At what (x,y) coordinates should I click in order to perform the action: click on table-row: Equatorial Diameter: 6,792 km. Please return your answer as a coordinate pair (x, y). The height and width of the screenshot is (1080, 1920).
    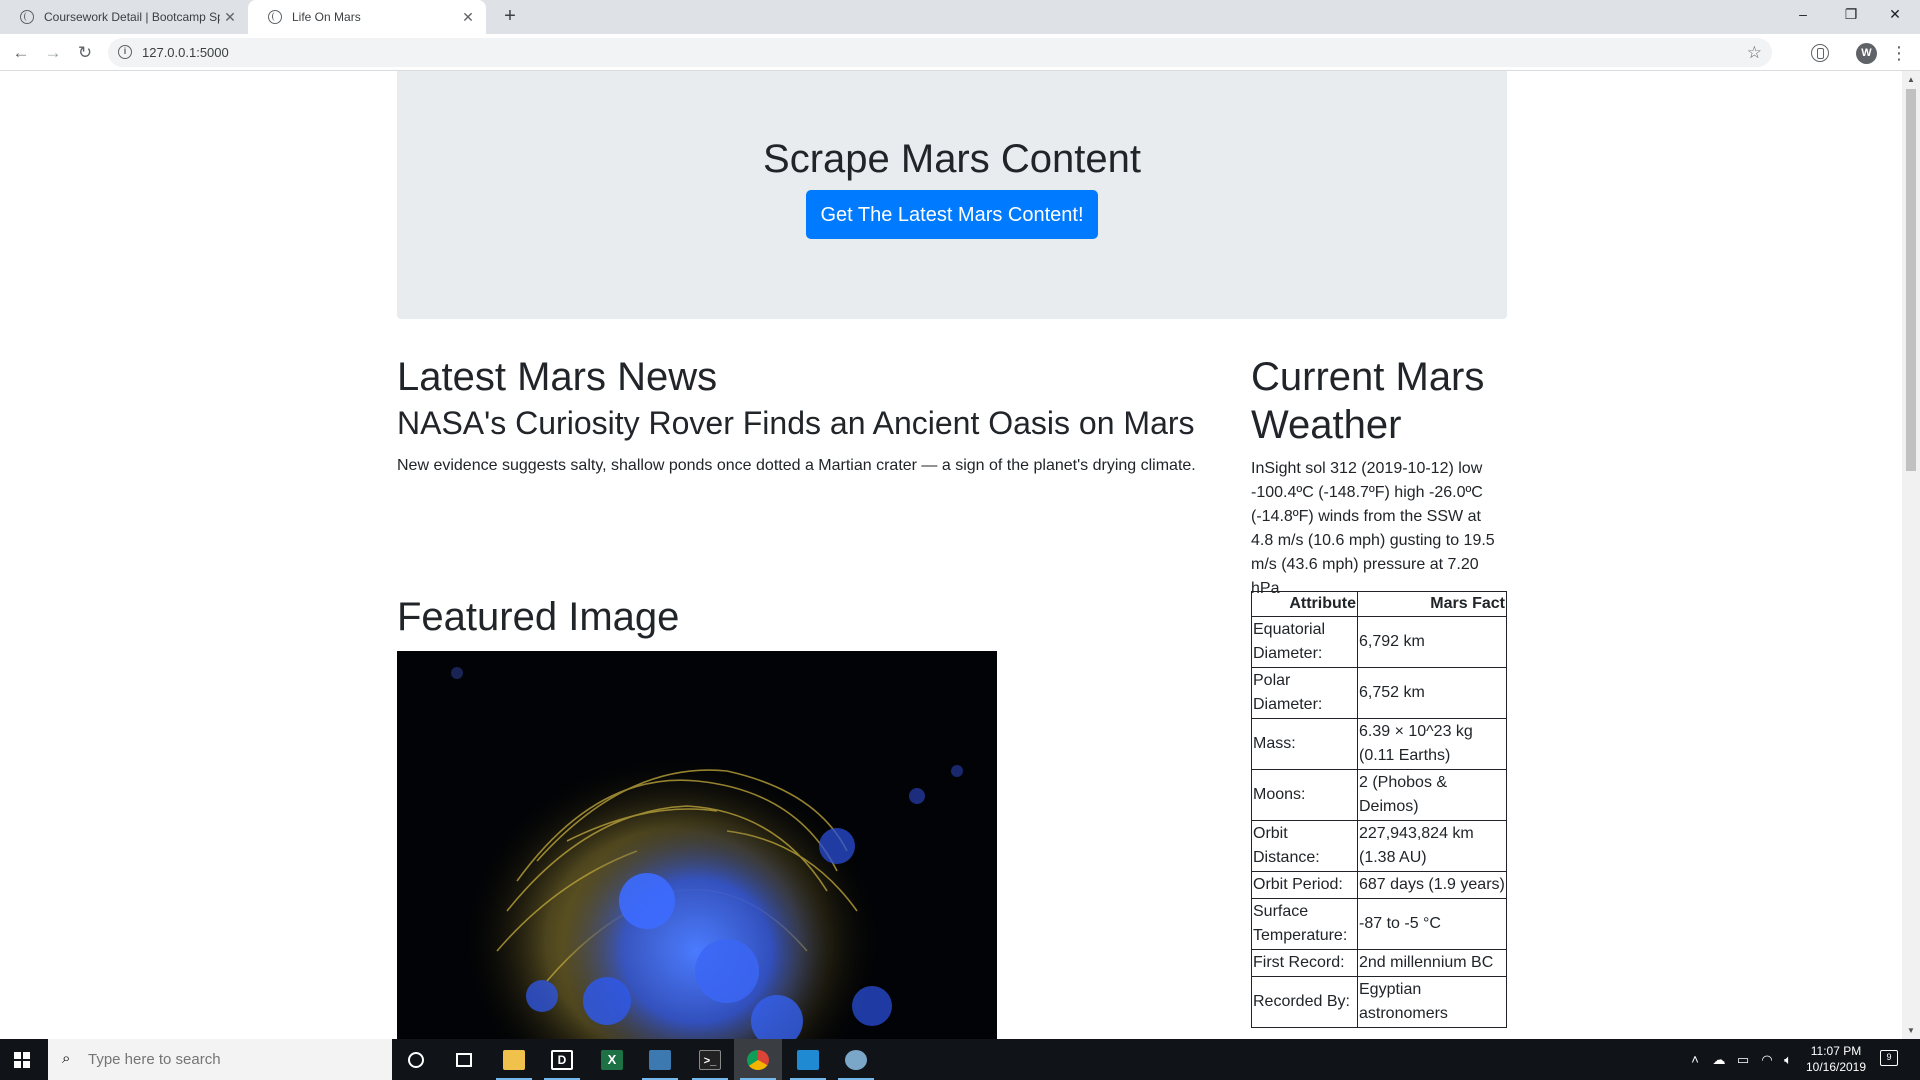
    Looking at the image, I should click on (1379, 642).